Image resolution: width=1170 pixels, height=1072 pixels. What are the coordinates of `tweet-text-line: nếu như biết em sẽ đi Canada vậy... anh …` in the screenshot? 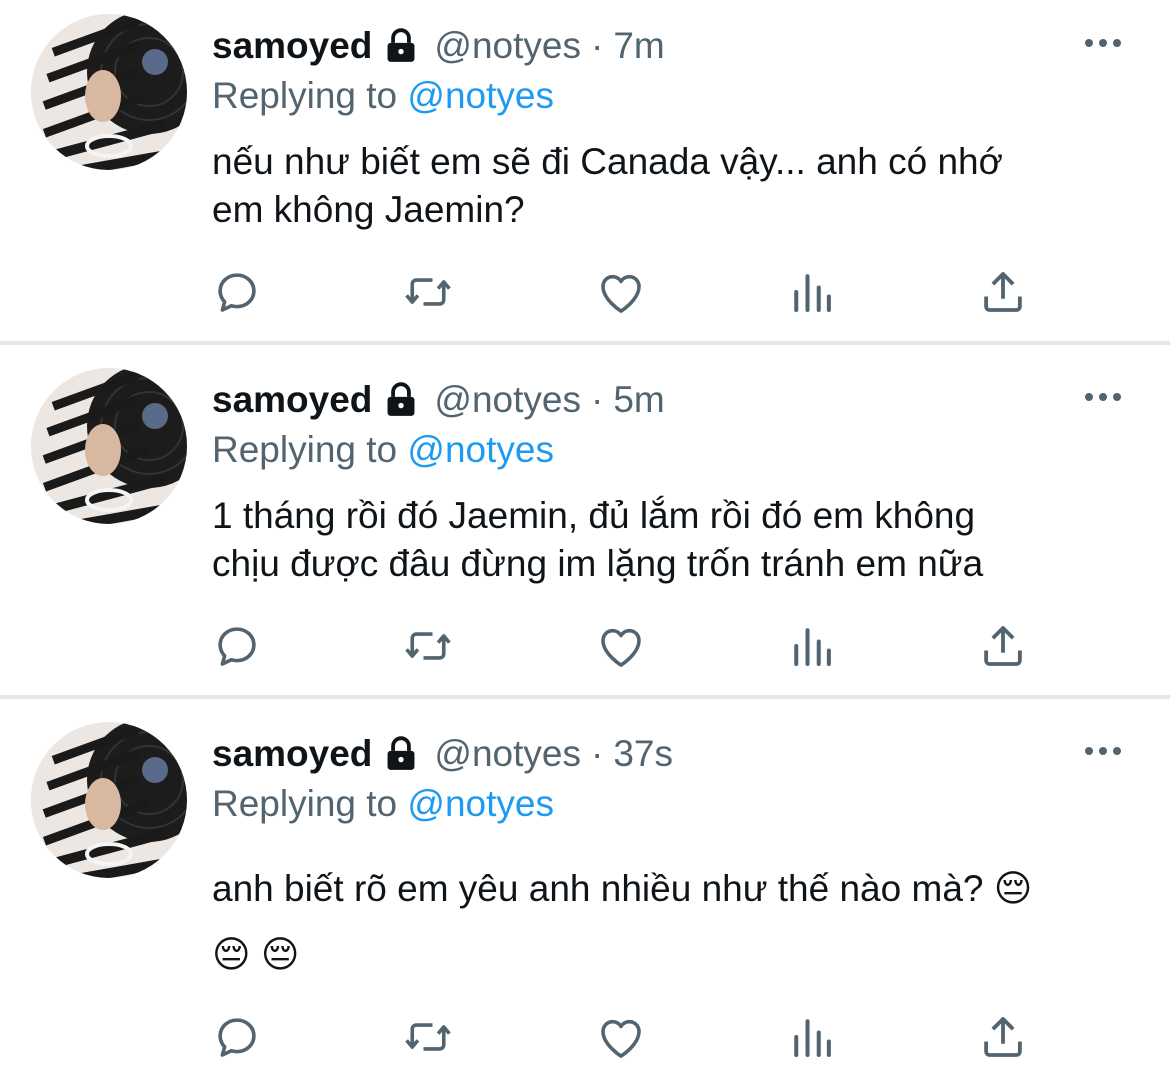 It's located at (607, 161).